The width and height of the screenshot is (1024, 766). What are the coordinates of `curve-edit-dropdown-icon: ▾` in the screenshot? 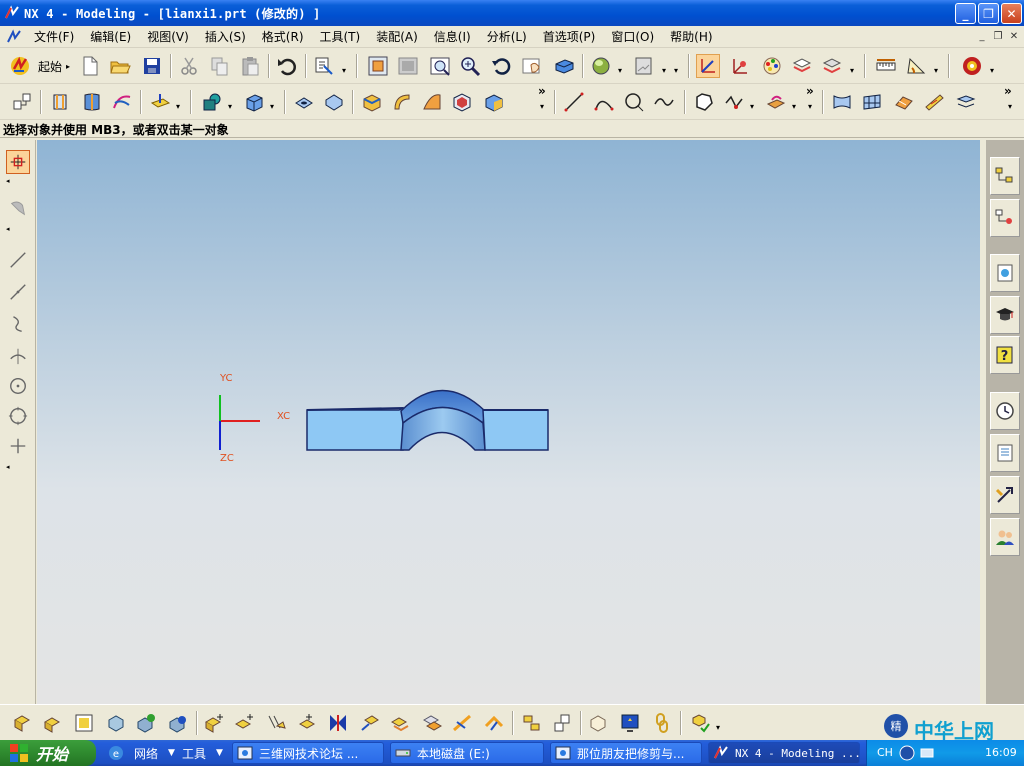 It's located at (752, 106).